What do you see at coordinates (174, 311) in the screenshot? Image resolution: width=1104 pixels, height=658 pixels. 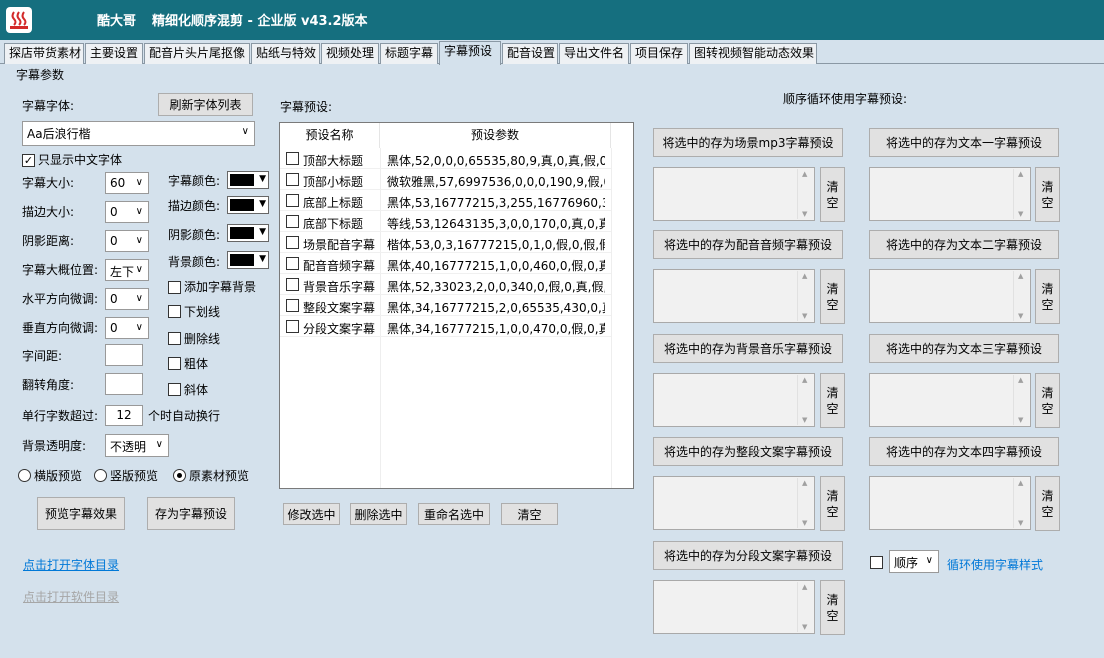 I see `underline-checkbox` at bounding box center [174, 311].